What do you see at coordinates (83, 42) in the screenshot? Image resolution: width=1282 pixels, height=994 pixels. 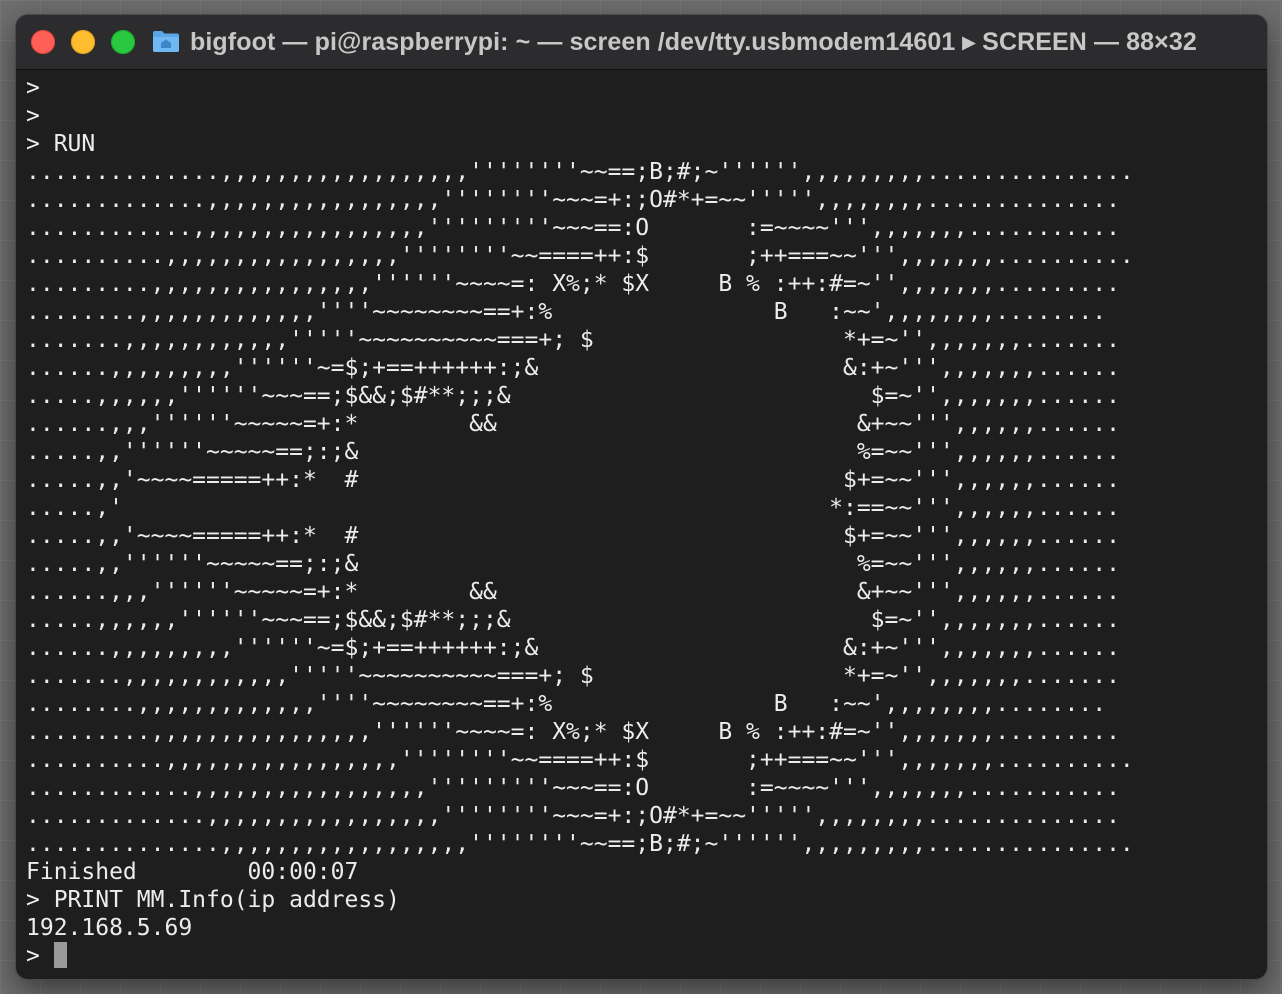 I see `minimize-button` at bounding box center [83, 42].